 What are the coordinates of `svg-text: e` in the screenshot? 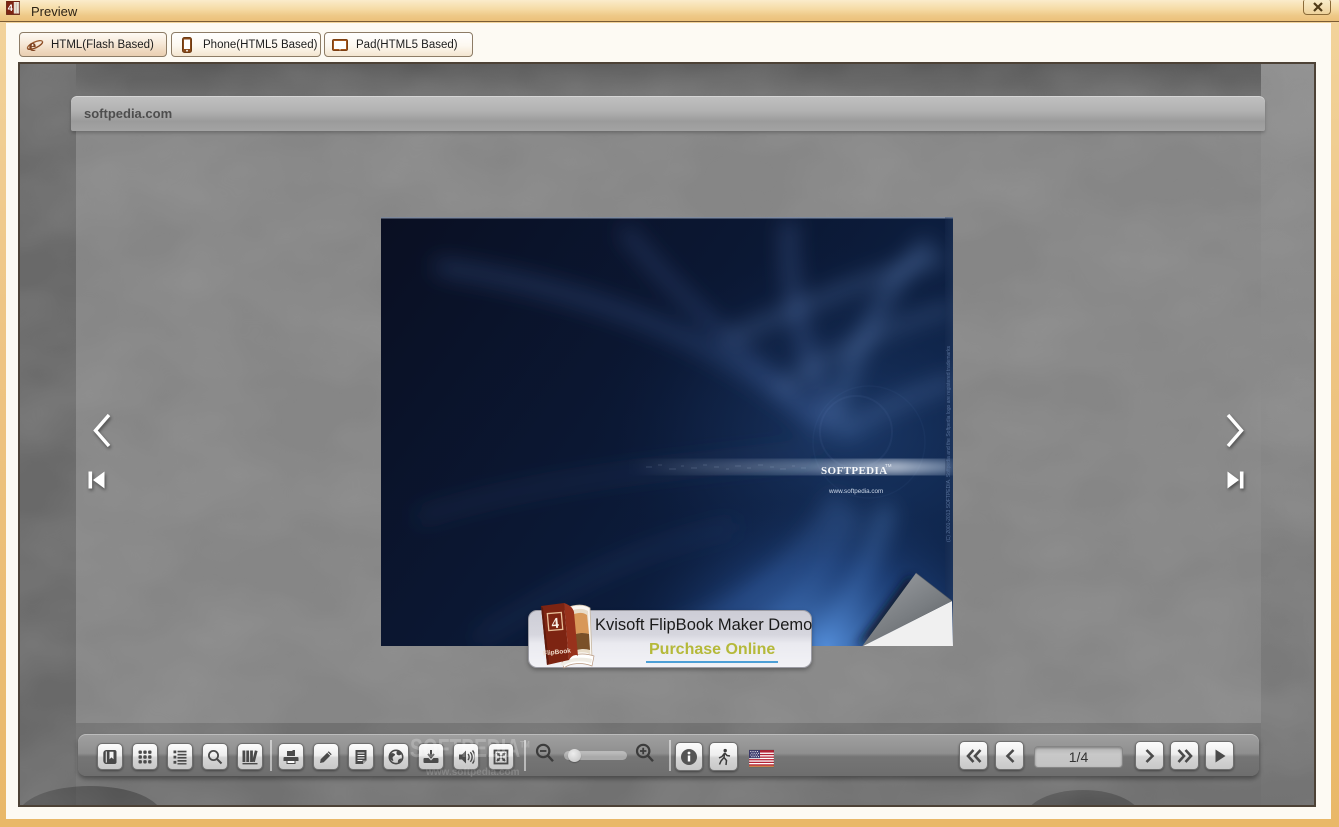 It's located at (32, 45).